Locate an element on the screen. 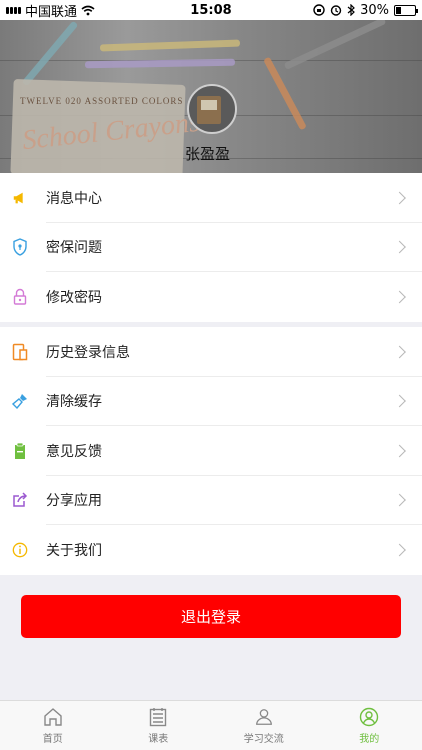 The height and width of the screenshot is (750, 422). menu-item-feedback: 意见反馈 is located at coordinates (211, 451).